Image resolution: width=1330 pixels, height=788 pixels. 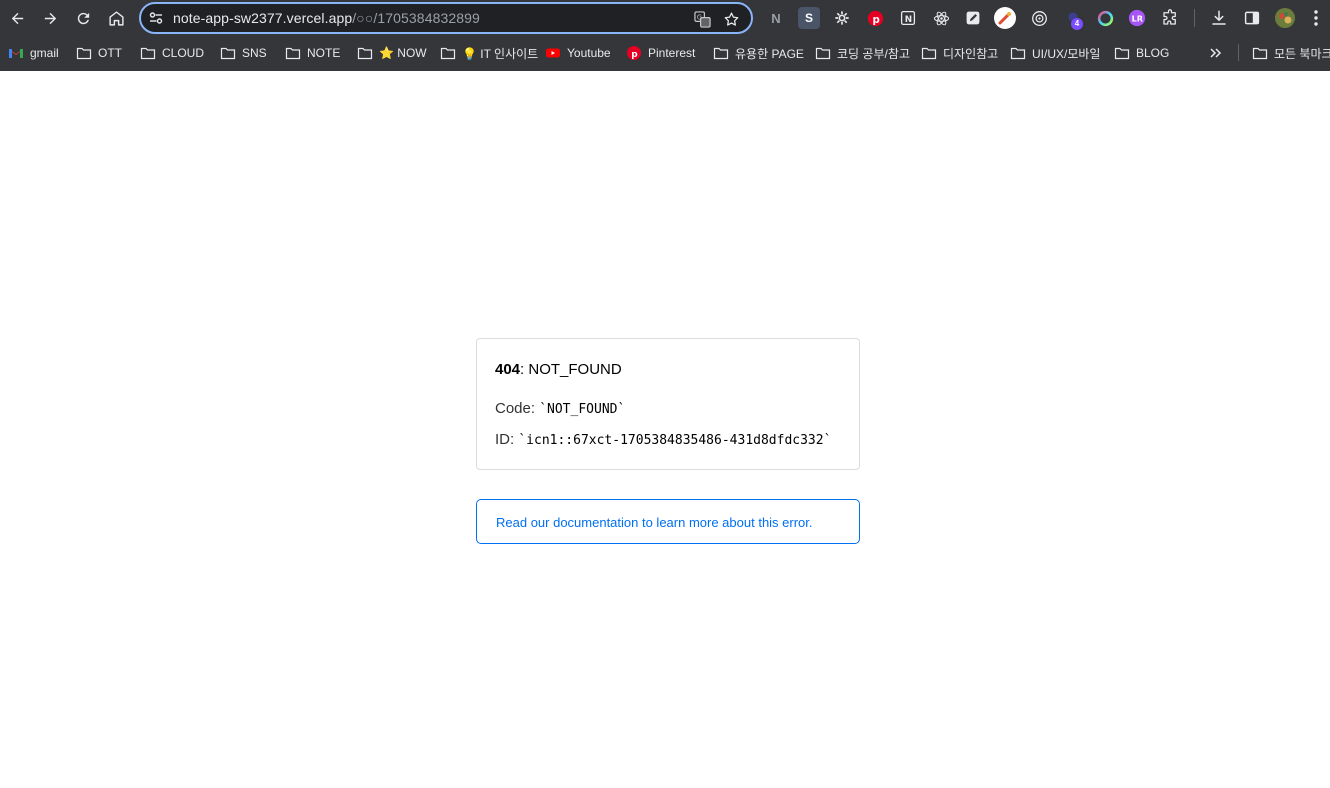 What do you see at coordinates (243, 53) in the screenshot?
I see `bookmark-folder: SNS` at bounding box center [243, 53].